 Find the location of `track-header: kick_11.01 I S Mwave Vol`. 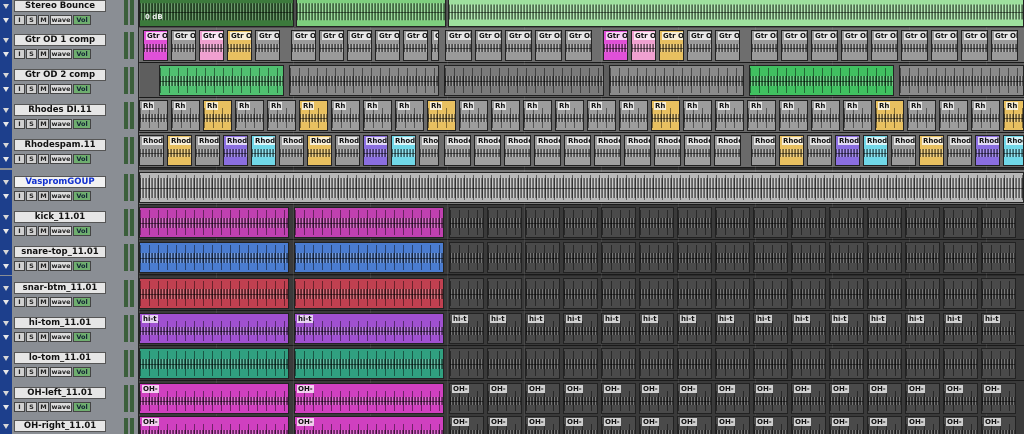

track-header: kick_11.01 I S Mwave Vol is located at coordinates (69, 222).